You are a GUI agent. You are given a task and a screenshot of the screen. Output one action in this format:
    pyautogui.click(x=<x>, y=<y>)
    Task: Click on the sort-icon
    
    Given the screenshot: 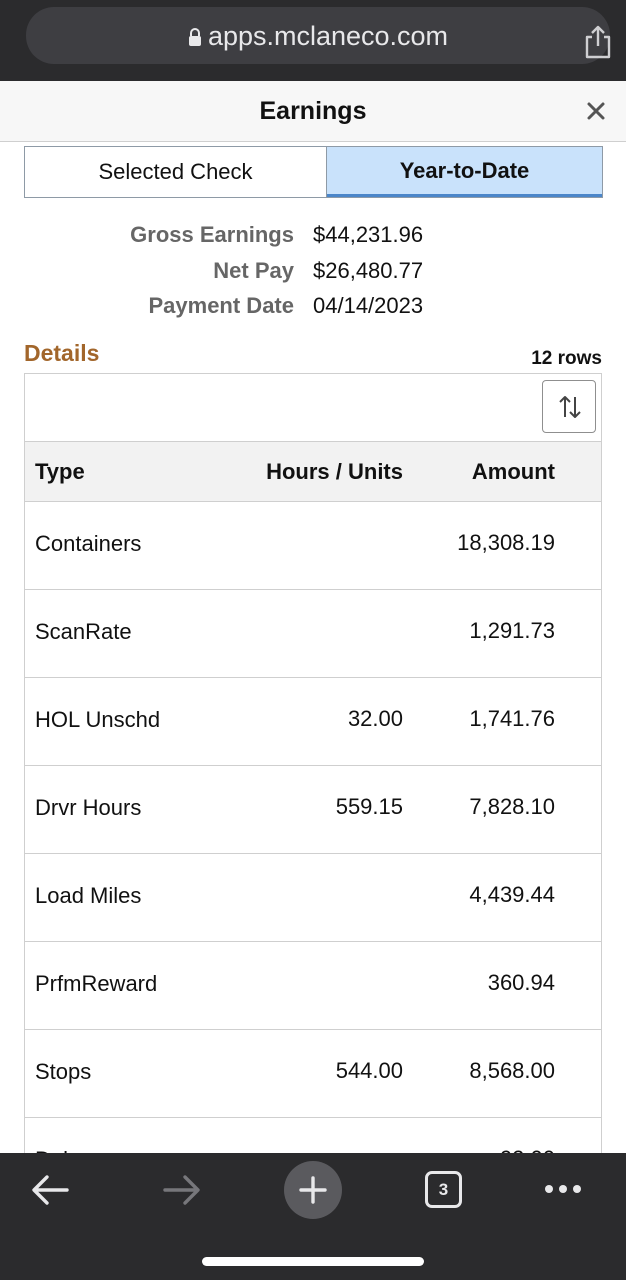 What is the action you would take?
    pyautogui.click(x=570, y=407)
    